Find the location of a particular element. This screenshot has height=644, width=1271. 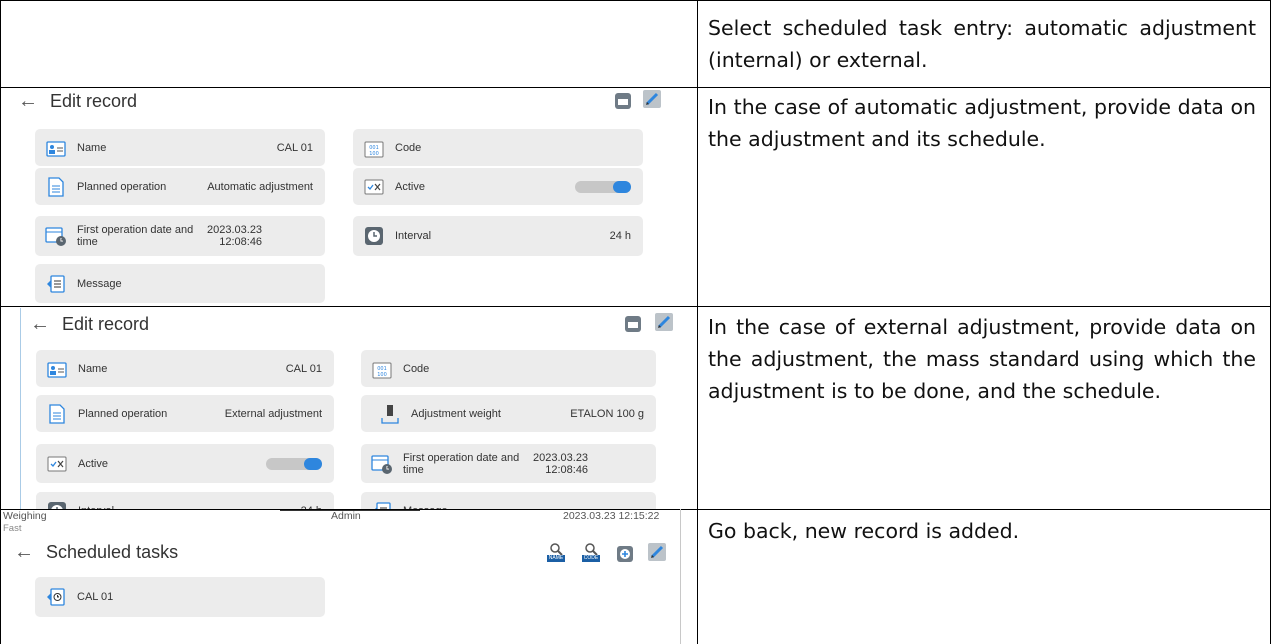

page-title: Scheduled tasks is located at coordinates (112, 551).